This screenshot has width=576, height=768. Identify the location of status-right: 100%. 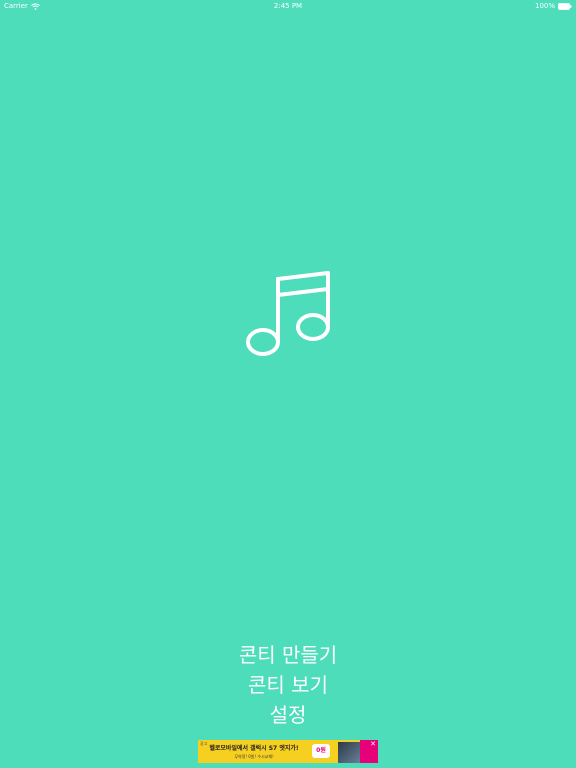
(553, 6).